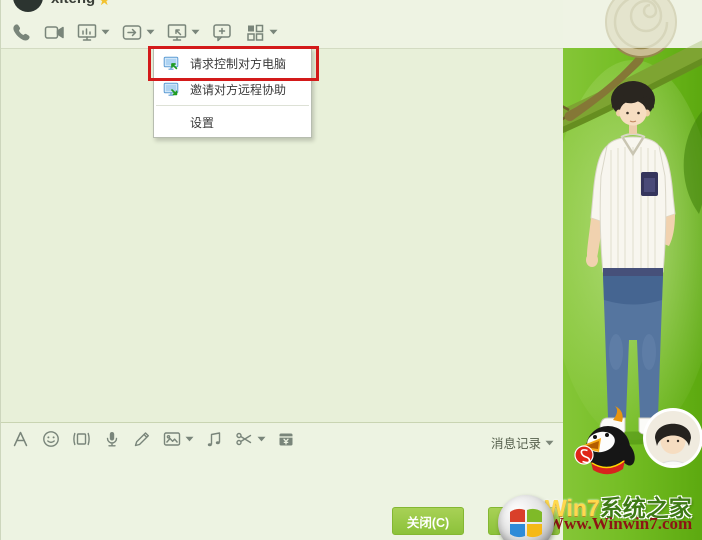  What do you see at coordinates (244, 439) in the screenshot?
I see `scissors-icon` at bounding box center [244, 439].